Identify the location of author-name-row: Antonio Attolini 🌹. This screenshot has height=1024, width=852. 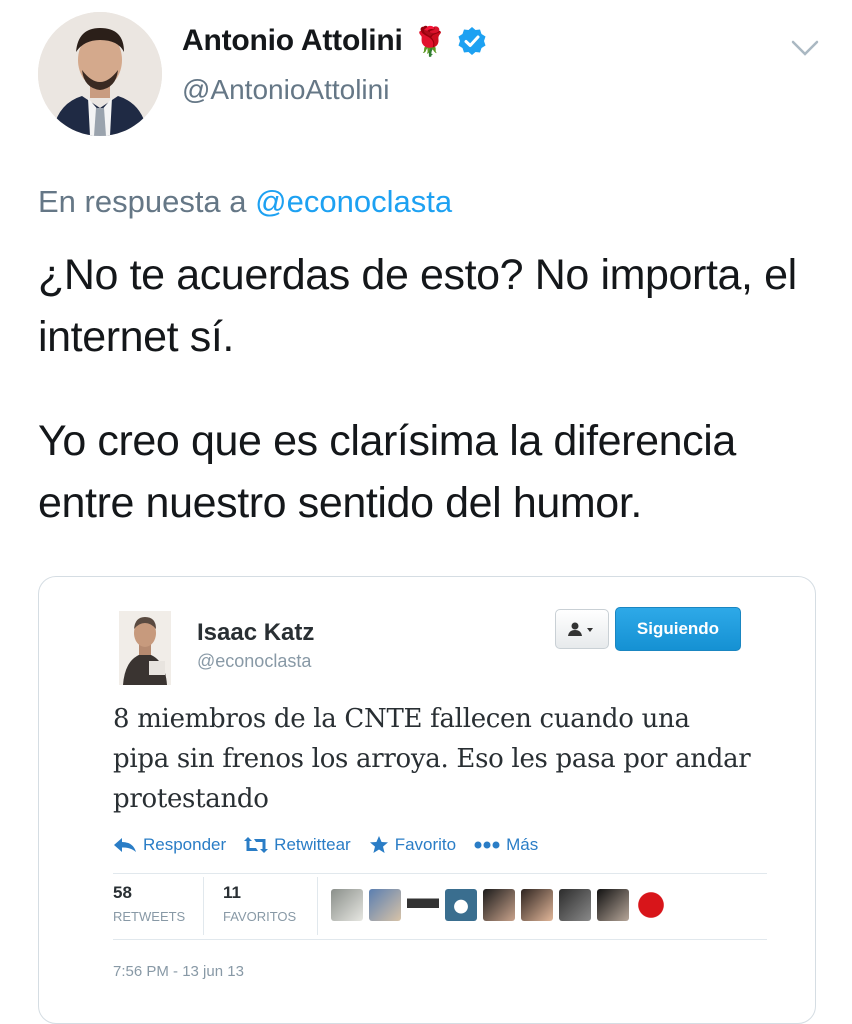
(334, 41).